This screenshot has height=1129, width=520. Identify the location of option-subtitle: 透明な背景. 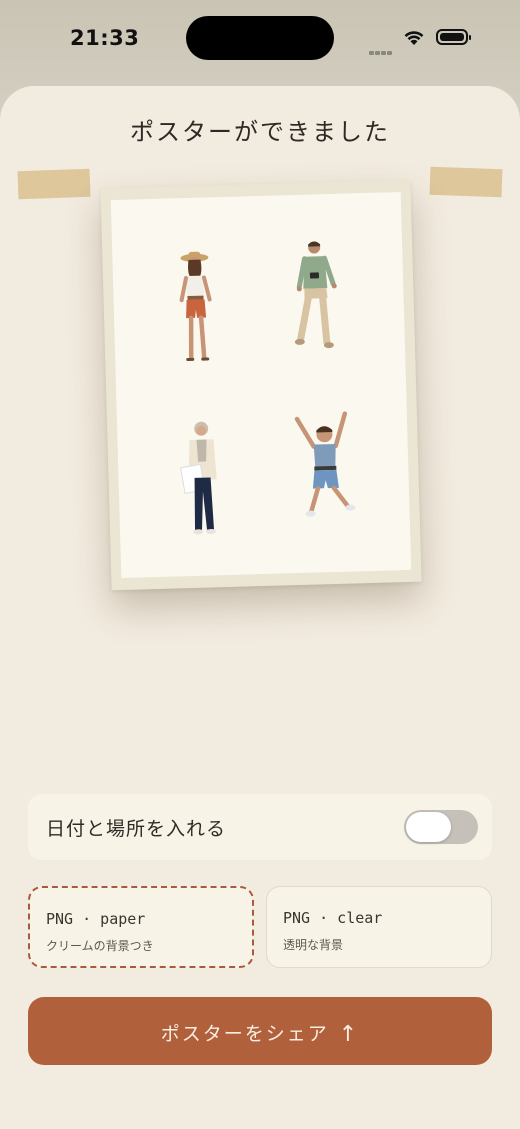
(313, 945).